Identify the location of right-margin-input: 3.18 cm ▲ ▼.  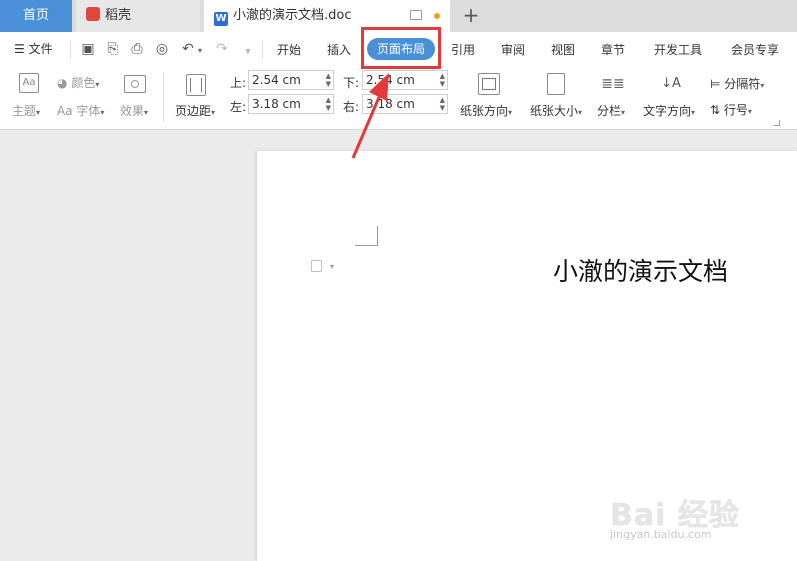
(405, 104).